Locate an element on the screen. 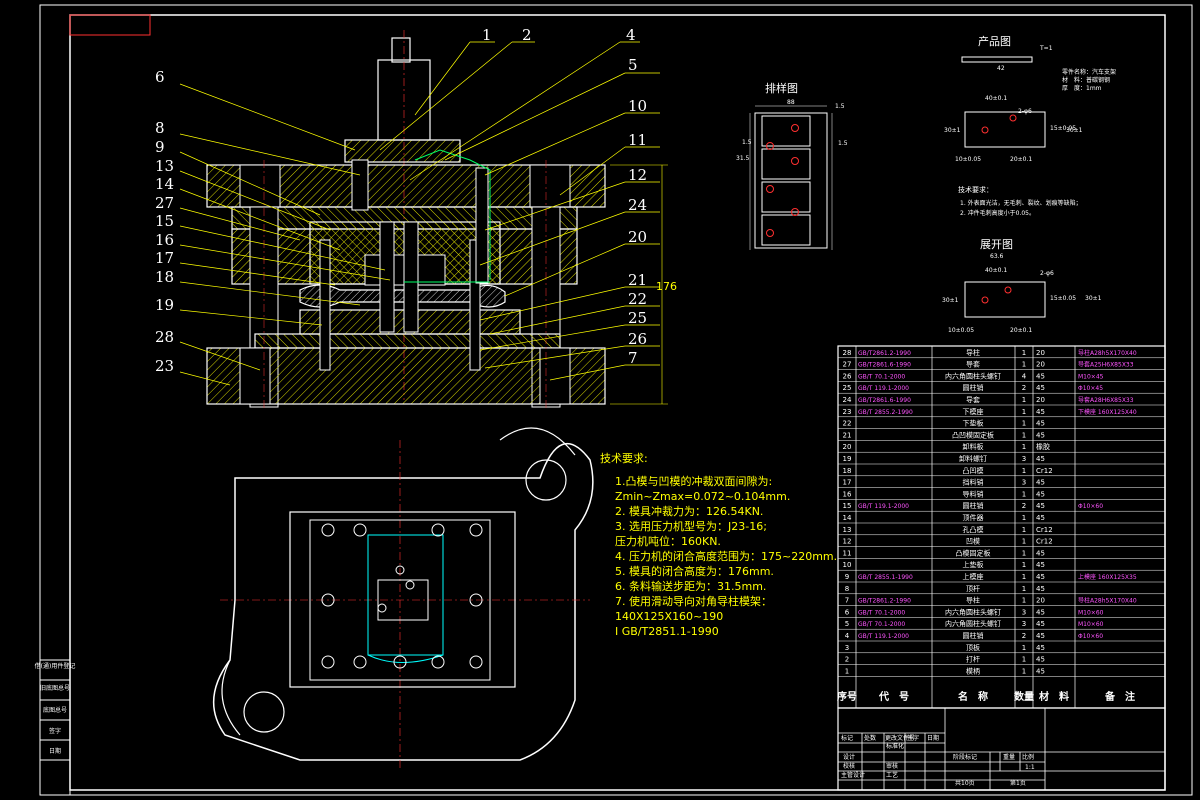 The image size is (1200, 800). strip-pitch-dim: 31.5 is located at coordinates (743, 158).